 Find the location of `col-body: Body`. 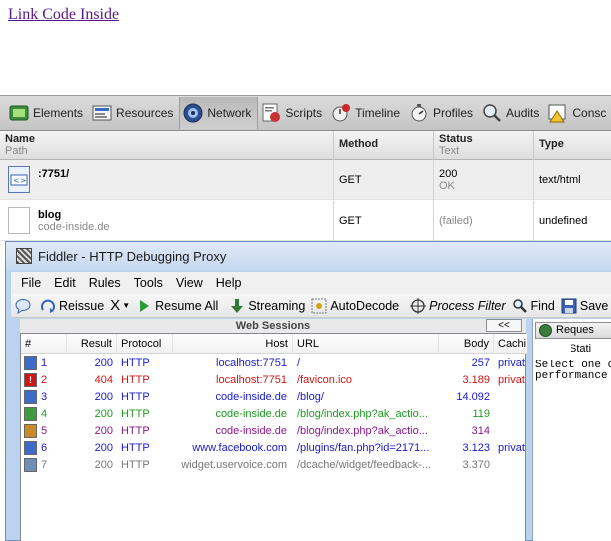

col-body: Body is located at coordinates (466, 344).